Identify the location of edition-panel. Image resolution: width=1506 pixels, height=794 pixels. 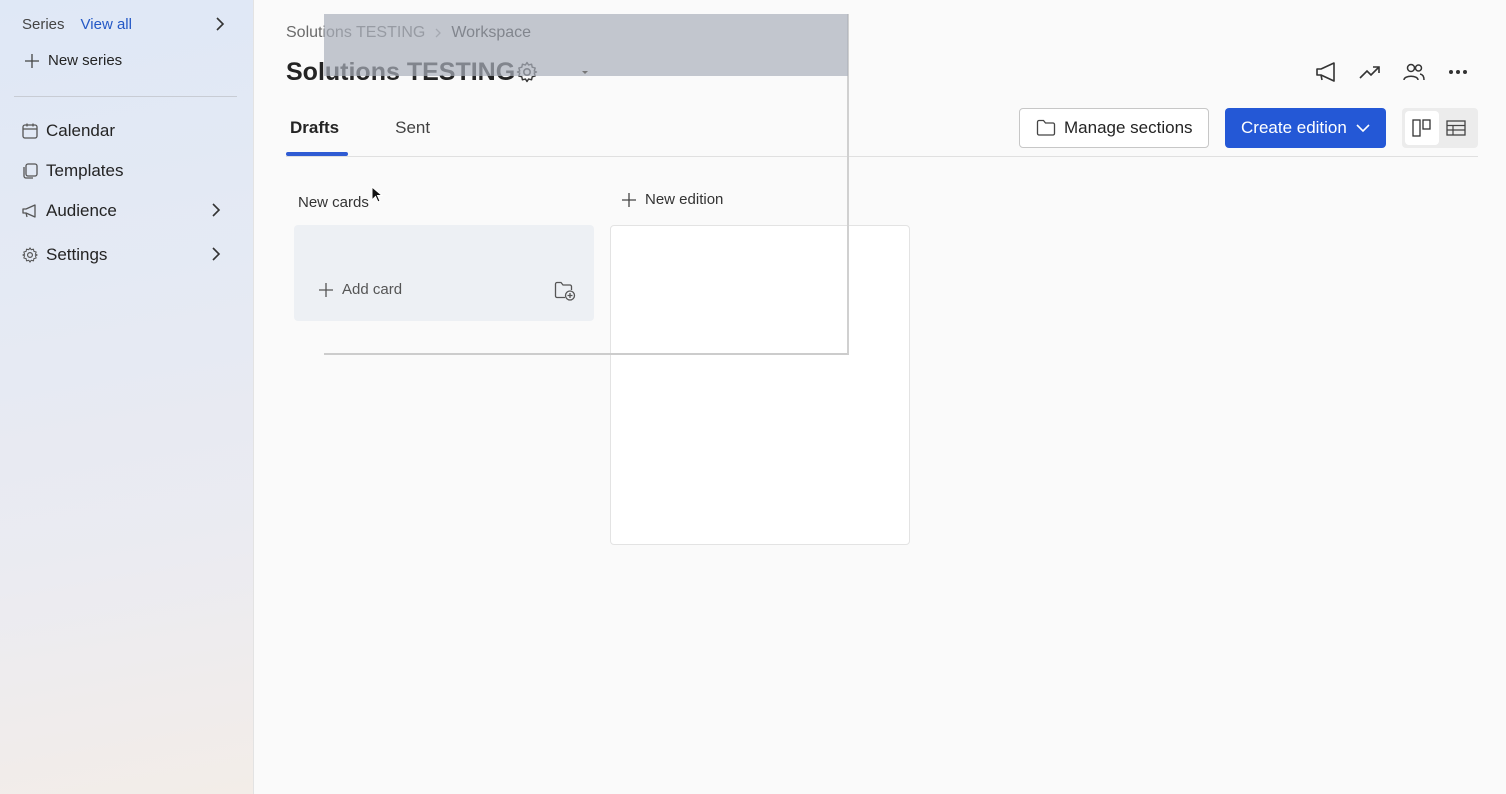
(760, 385).